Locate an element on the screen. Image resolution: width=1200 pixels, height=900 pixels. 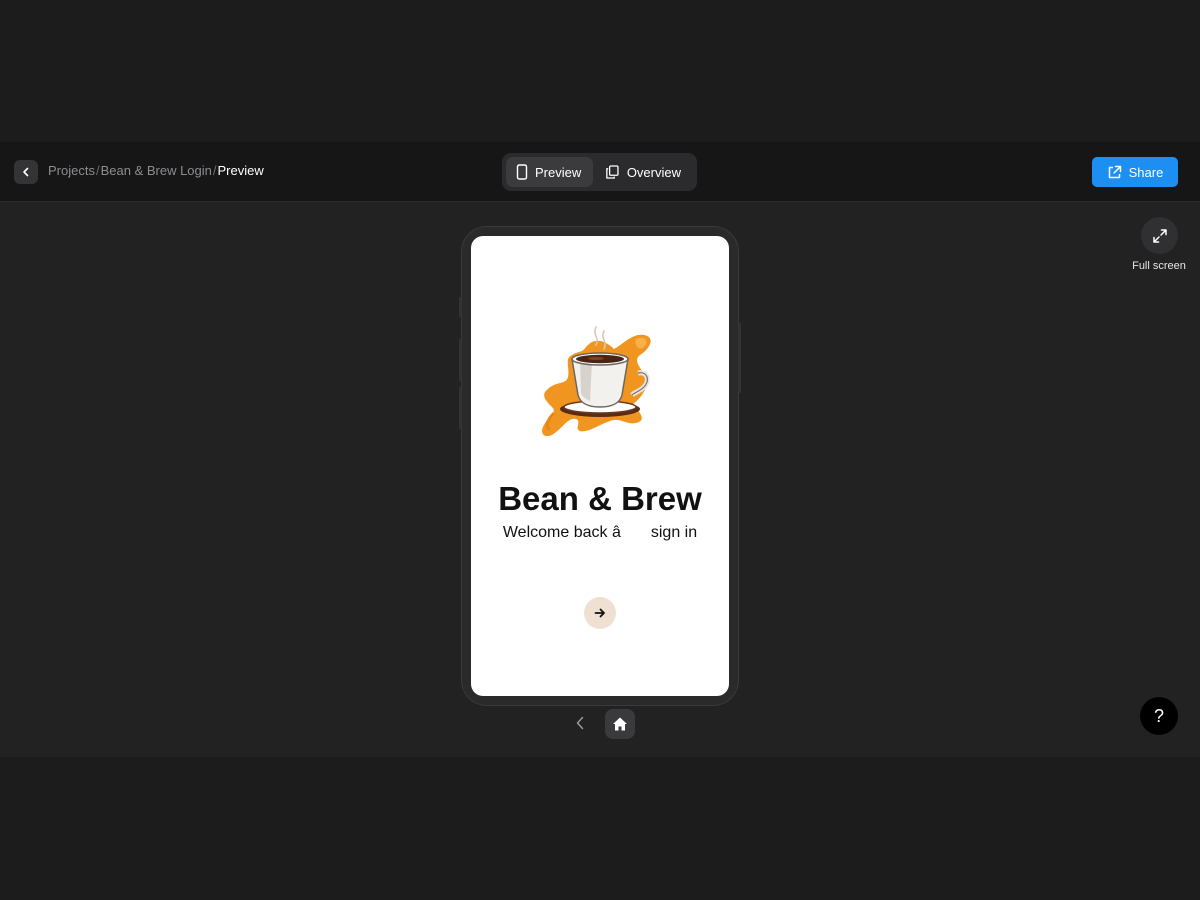
app-title: Bean & Brew is located at coordinates (600, 498).